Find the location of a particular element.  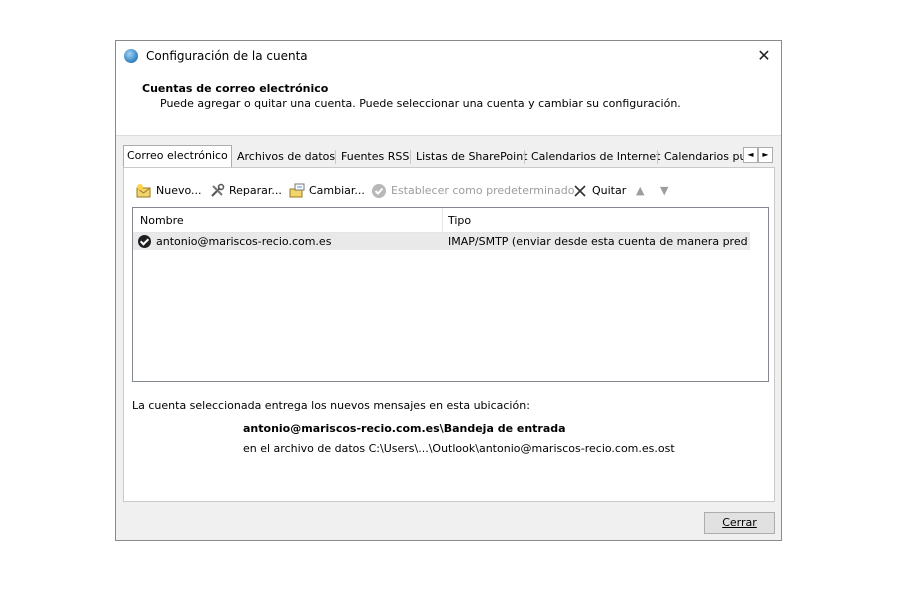

tab-rss-feeds: Fuentes RSS is located at coordinates (375, 157).